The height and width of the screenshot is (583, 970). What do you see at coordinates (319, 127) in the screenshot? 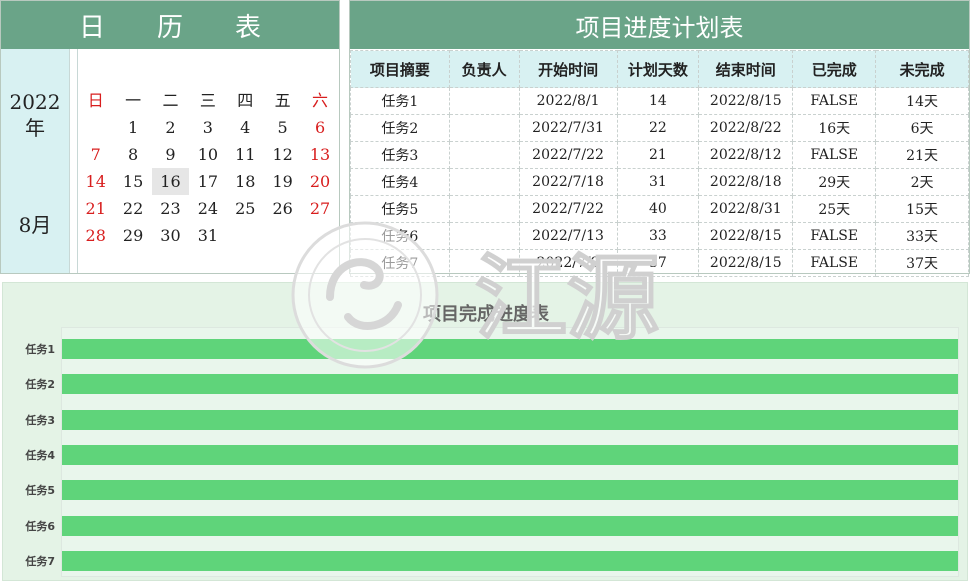
I see `calendar-day: 6` at bounding box center [319, 127].